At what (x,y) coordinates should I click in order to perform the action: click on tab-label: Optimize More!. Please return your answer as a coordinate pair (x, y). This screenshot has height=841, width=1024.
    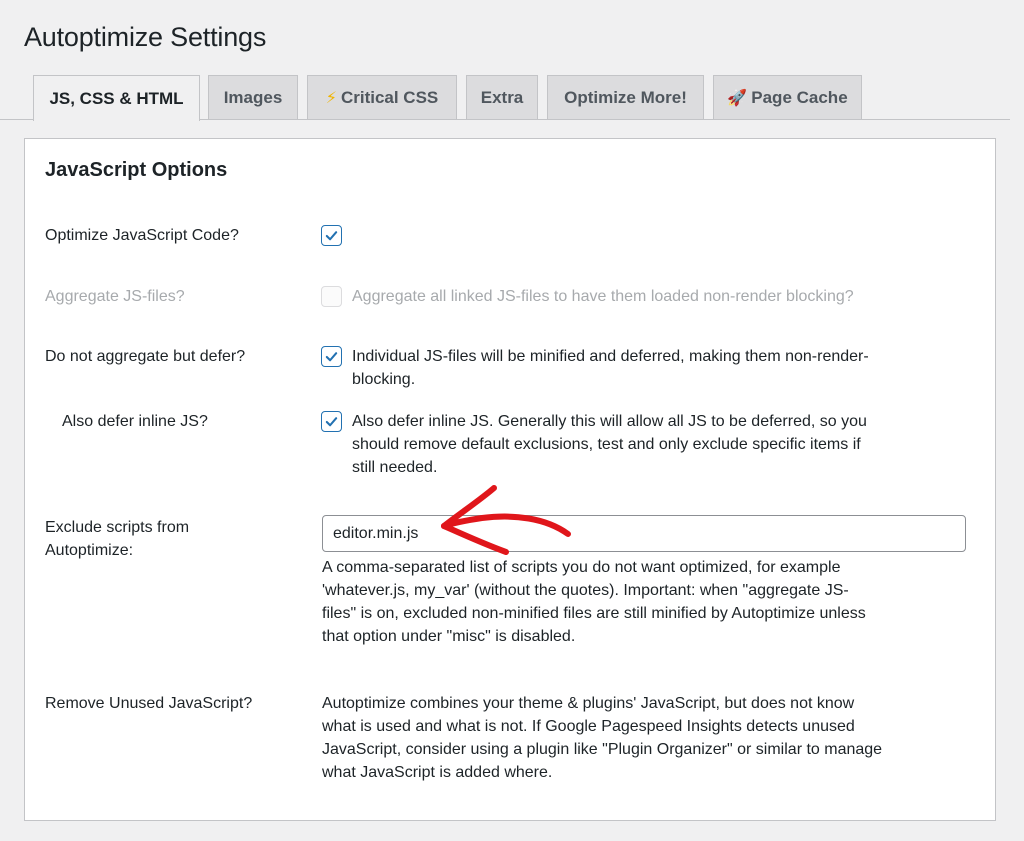
    Looking at the image, I should click on (625, 97).